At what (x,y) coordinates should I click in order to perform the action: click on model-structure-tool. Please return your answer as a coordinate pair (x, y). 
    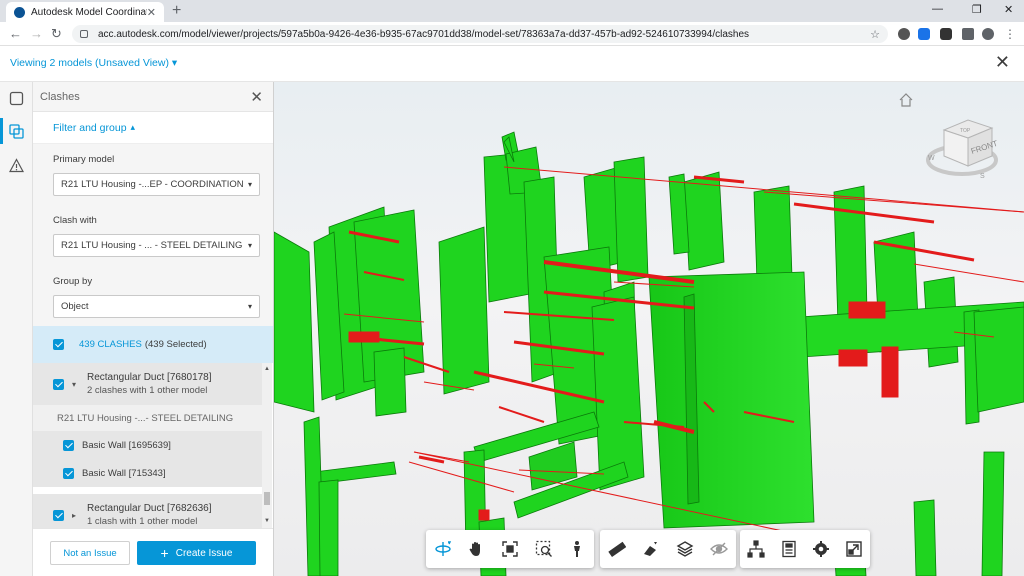
    Looking at the image, I should click on (756, 549).